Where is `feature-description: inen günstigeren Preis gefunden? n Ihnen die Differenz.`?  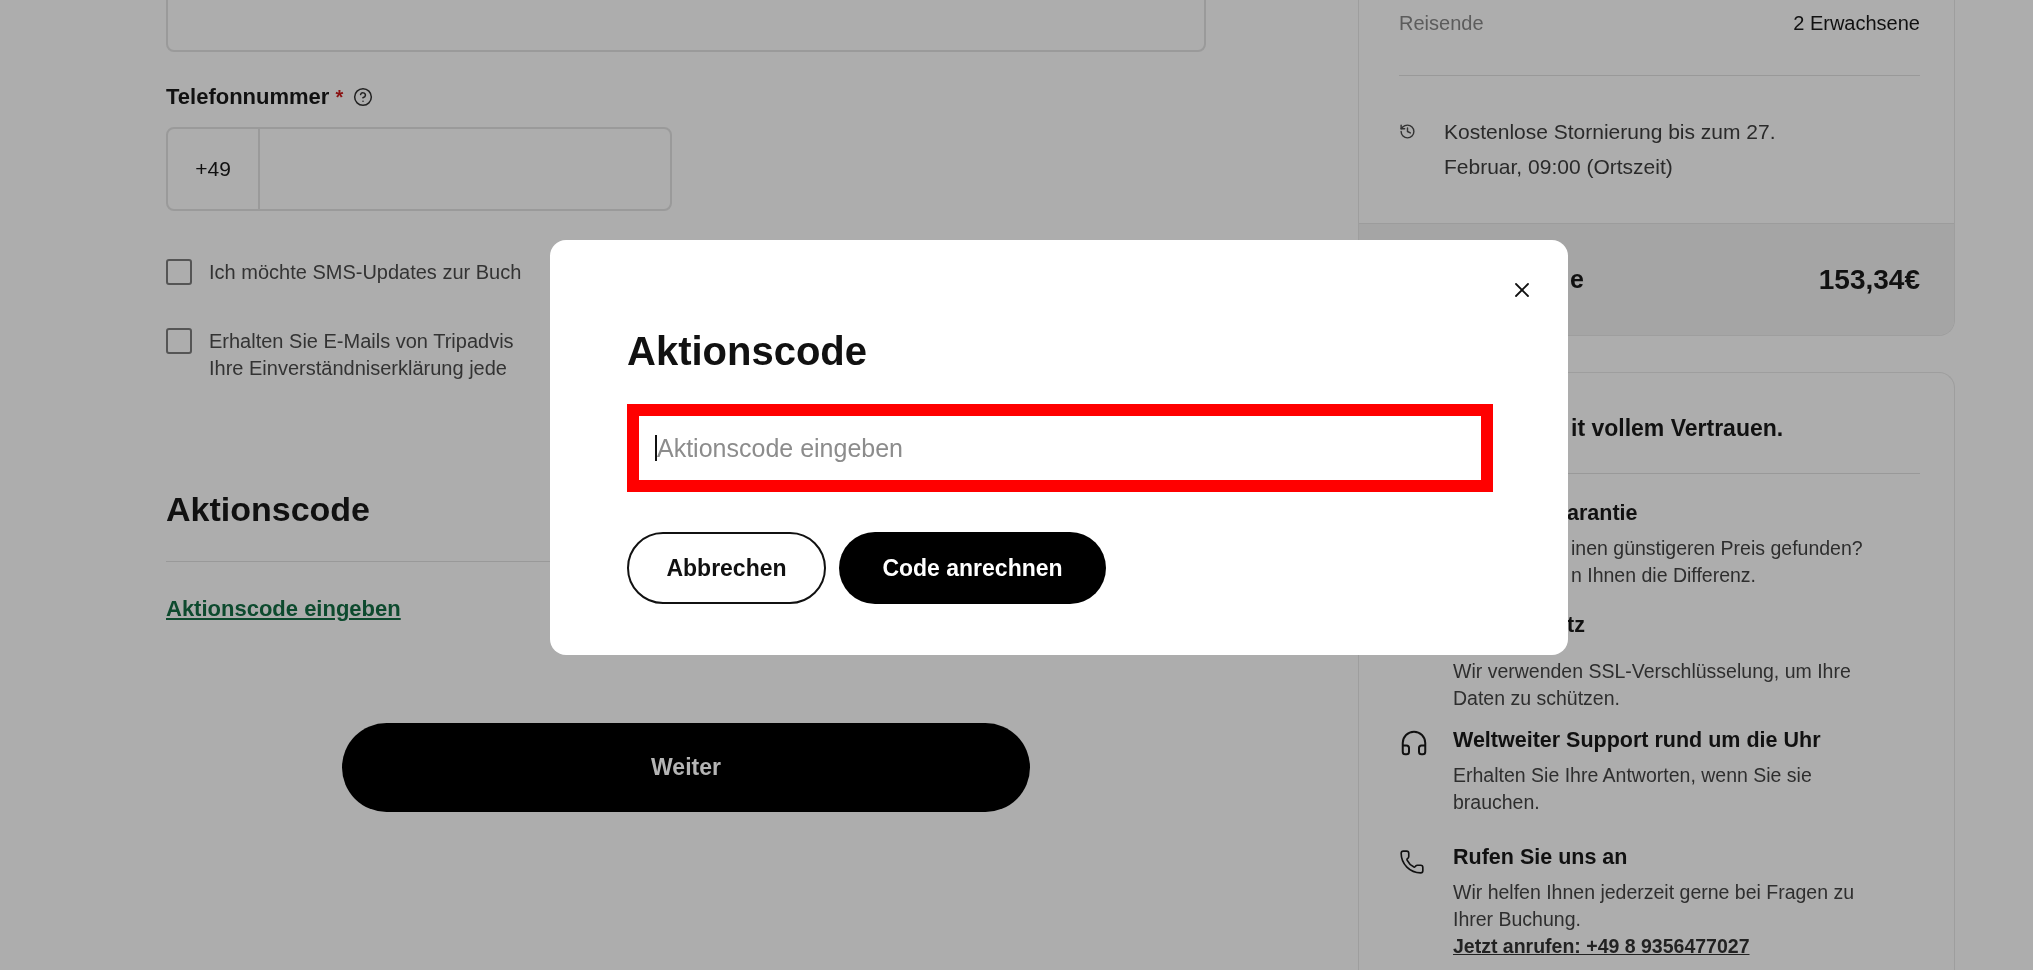 feature-description: inen günstigeren Preis gefunden? n Ihnen die Differenz. is located at coordinates (1717, 562).